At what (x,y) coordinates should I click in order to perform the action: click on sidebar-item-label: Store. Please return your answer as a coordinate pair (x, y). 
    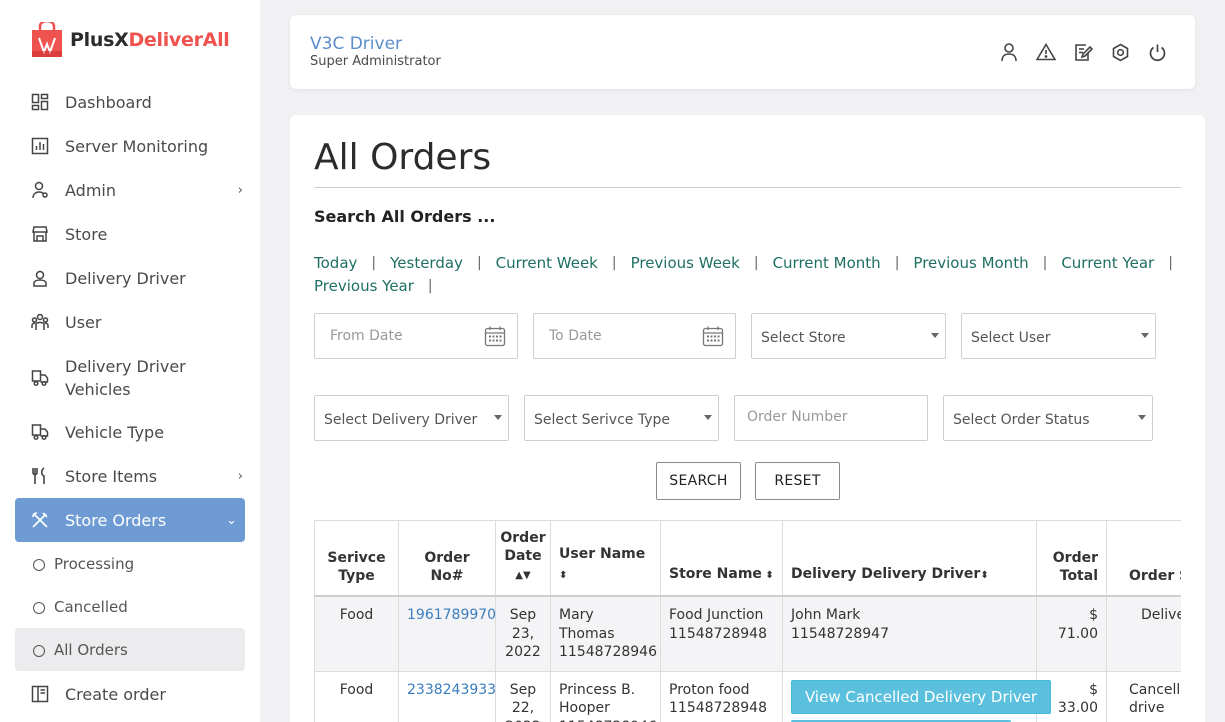
    Looking at the image, I should click on (86, 234).